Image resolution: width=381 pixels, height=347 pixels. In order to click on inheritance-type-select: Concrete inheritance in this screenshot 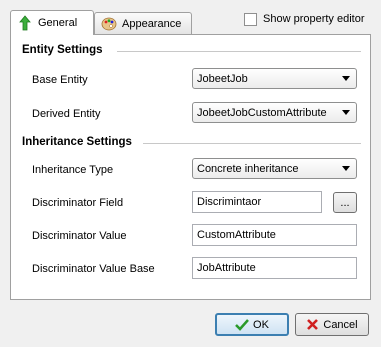, I will do `click(274, 168)`.